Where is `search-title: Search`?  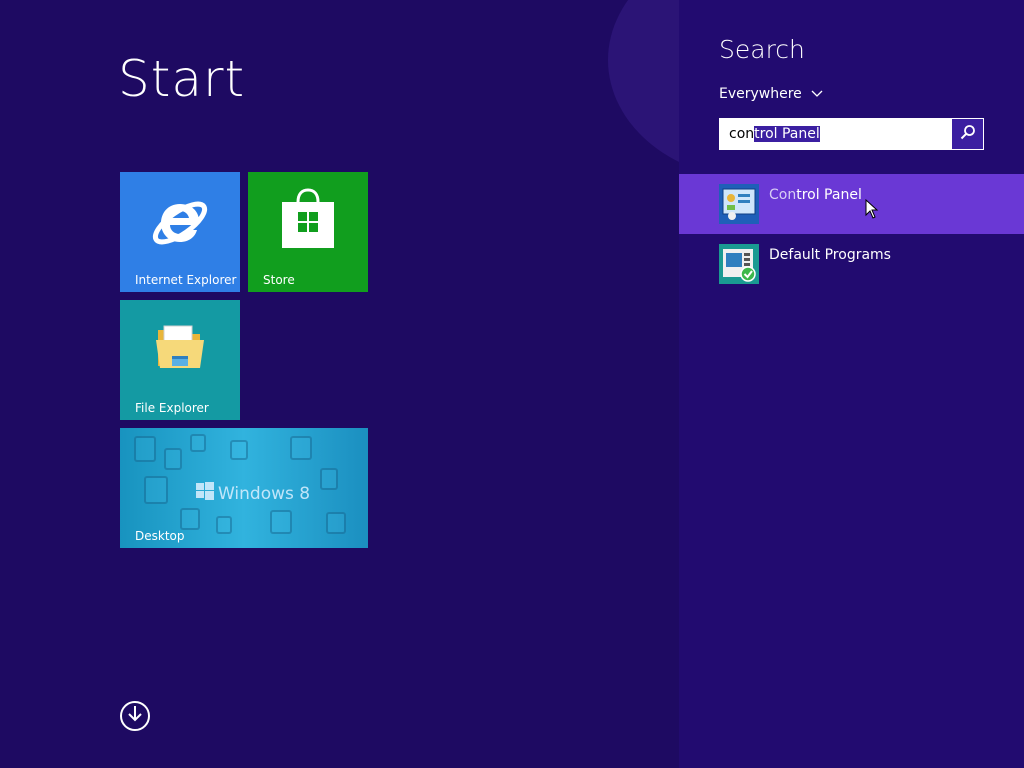
search-title: Search is located at coordinates (762, 49).